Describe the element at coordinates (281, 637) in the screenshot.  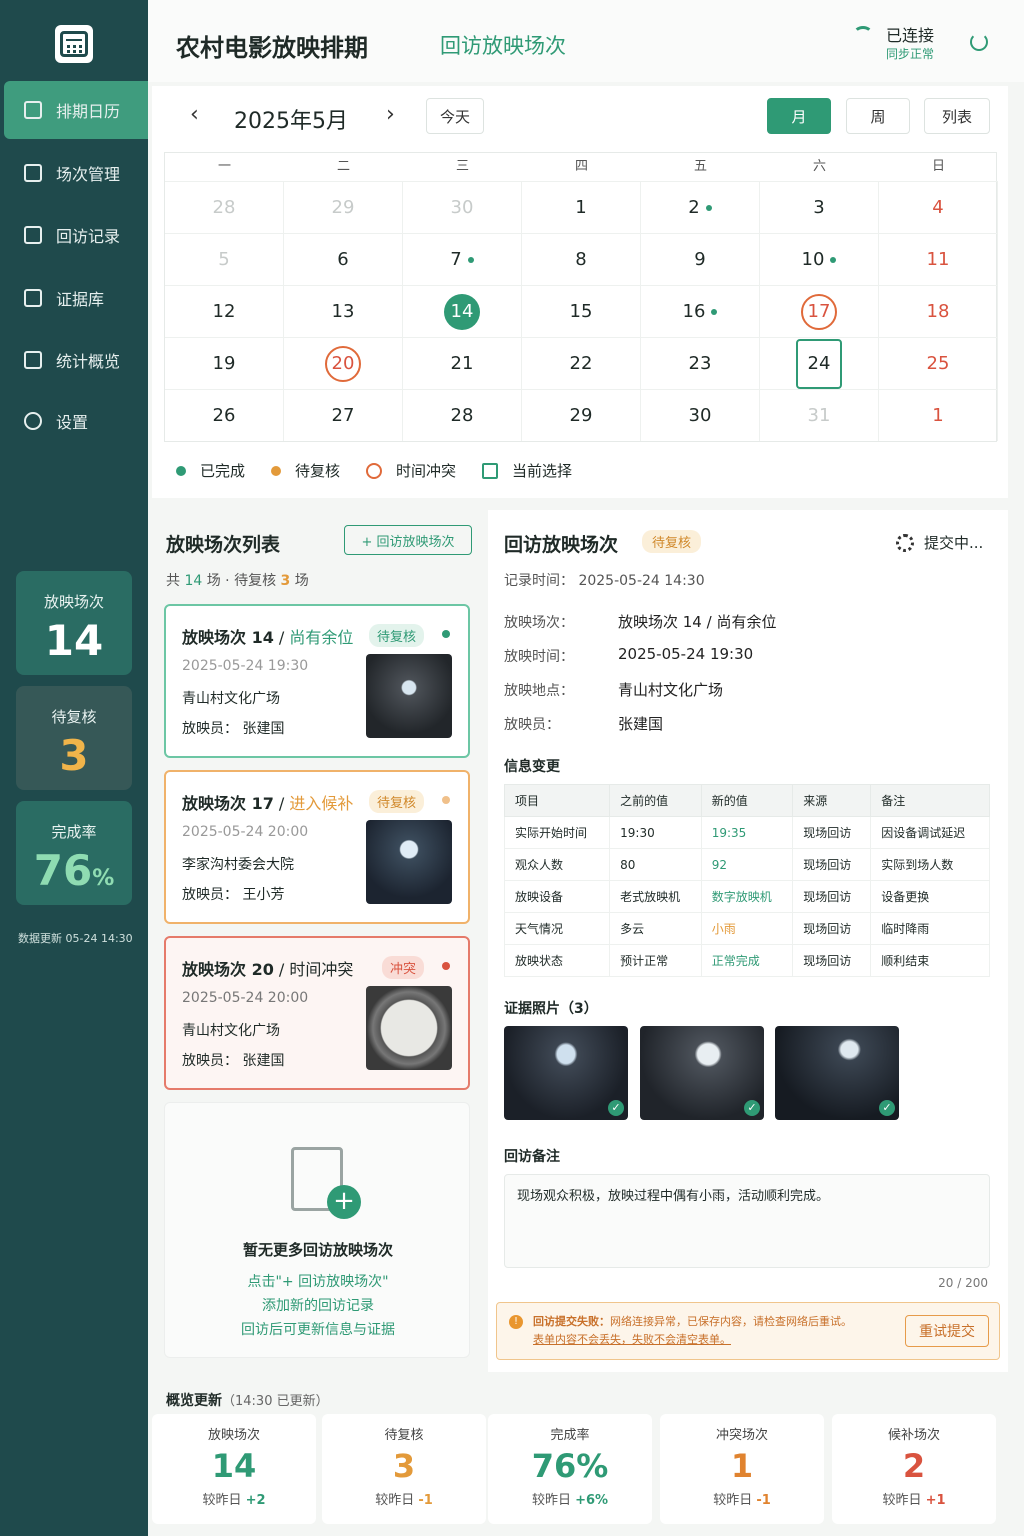
I see `session-sep: /` at that location.